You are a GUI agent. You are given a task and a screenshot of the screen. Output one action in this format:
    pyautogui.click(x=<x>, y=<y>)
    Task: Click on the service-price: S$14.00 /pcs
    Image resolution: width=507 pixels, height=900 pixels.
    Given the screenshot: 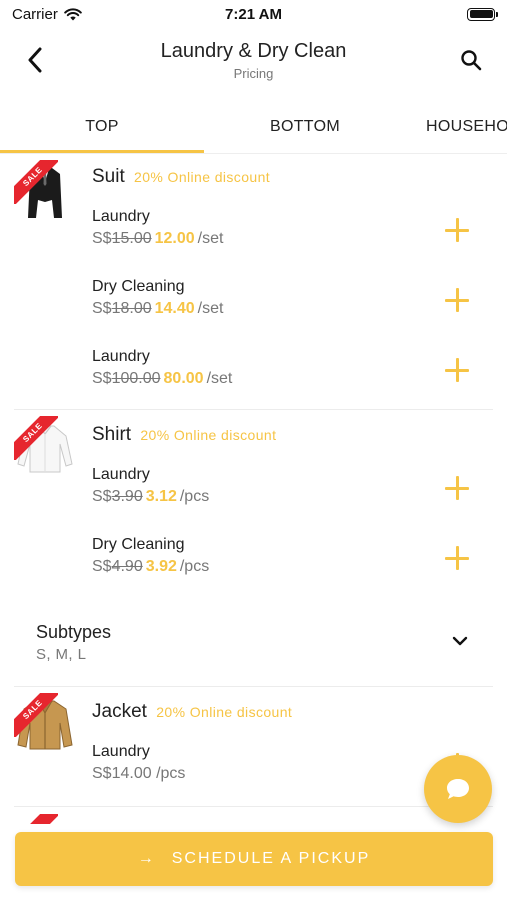 What is the action you would take?
    pyautogui.click(x=138, y=774)
    